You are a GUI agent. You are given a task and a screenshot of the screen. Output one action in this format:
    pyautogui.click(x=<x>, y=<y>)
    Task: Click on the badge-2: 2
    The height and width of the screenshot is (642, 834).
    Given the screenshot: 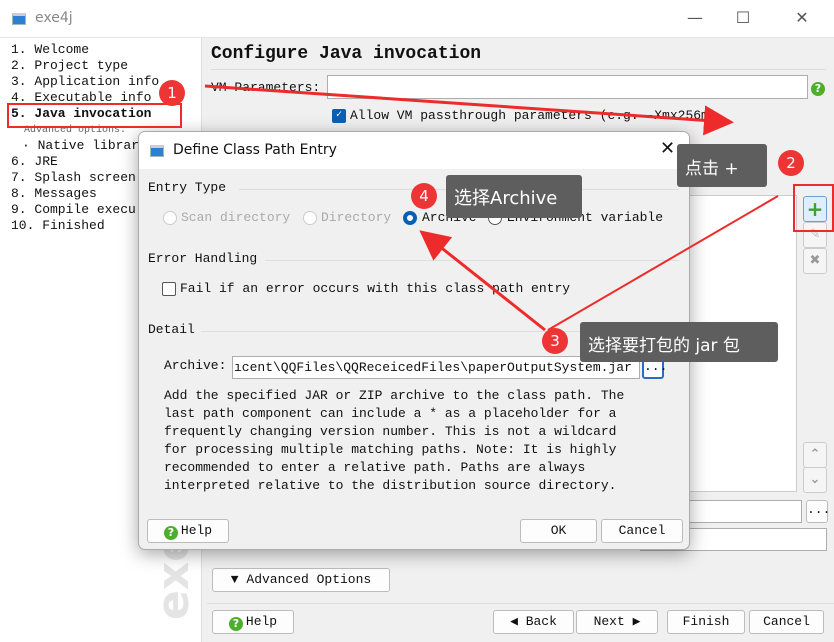 What is the action you would take?
    pyautogui.click(x=791, y=163)
    